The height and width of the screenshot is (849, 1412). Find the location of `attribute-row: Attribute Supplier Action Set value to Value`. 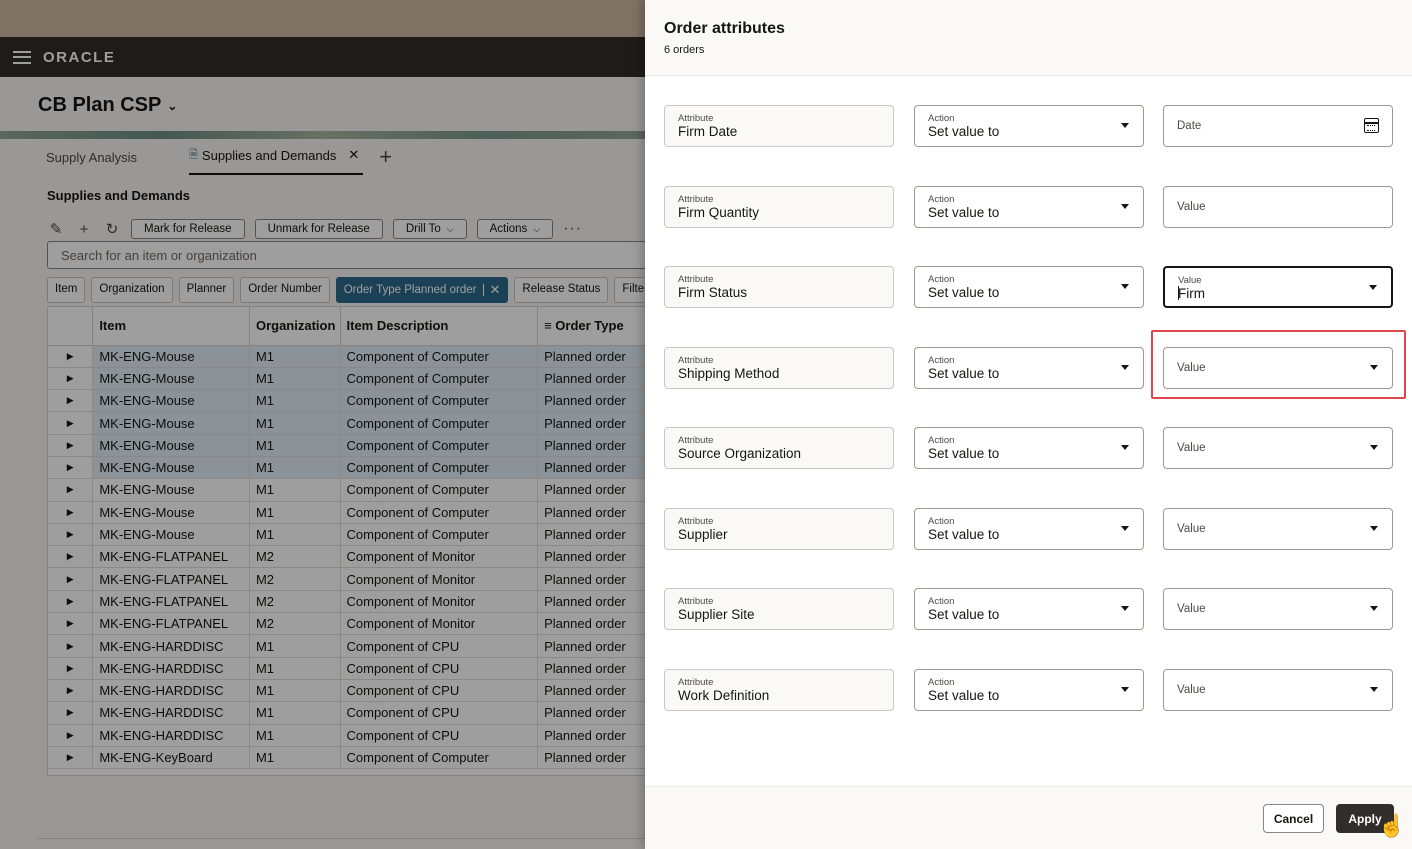

attribute-row: Attribute Supplier Action Set value to Value is located at coordinates (1029, 529).